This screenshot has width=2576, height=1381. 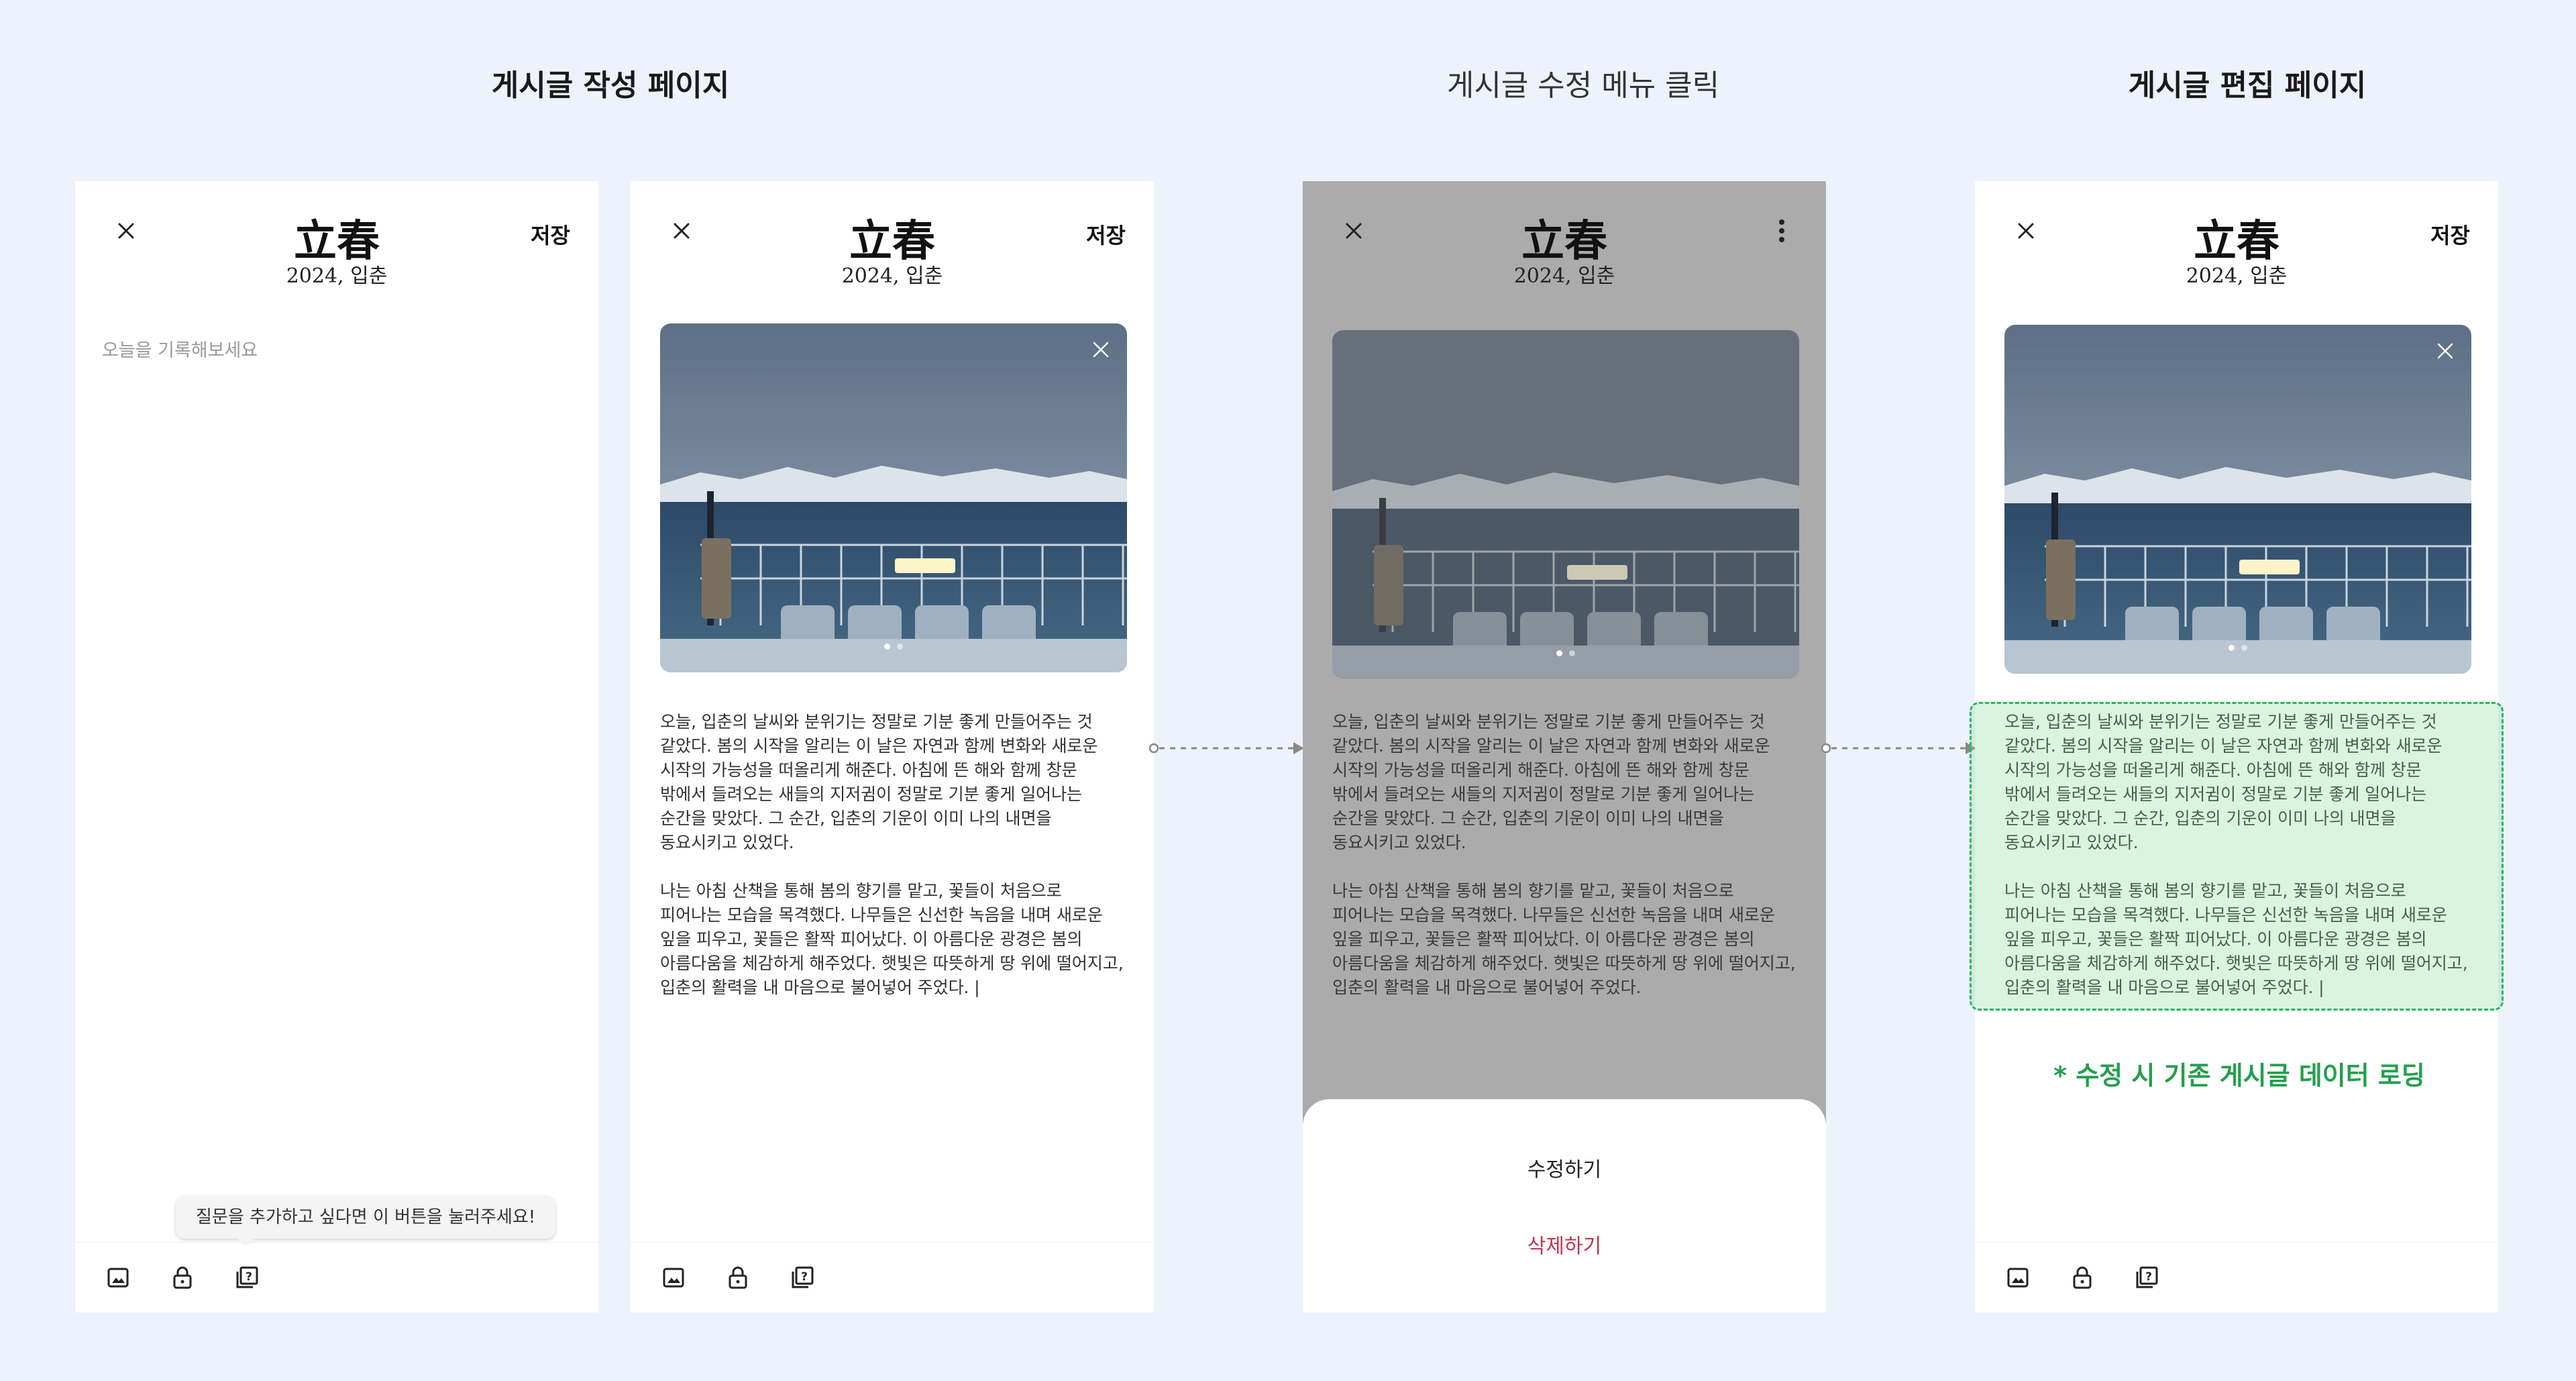 What do you see at coordinates (1782, 232) in the screenshot?
I see `more-vertical-icon` at bounding box center [1782, 232].